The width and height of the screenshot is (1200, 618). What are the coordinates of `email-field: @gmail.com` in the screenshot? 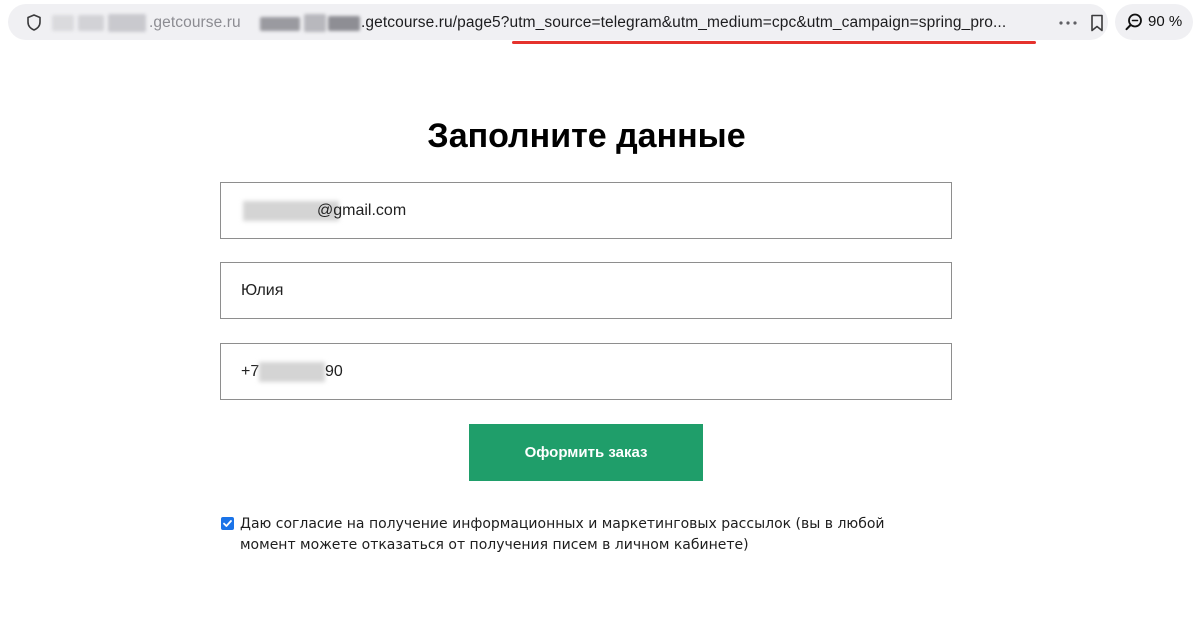 It's located at (586, 210).